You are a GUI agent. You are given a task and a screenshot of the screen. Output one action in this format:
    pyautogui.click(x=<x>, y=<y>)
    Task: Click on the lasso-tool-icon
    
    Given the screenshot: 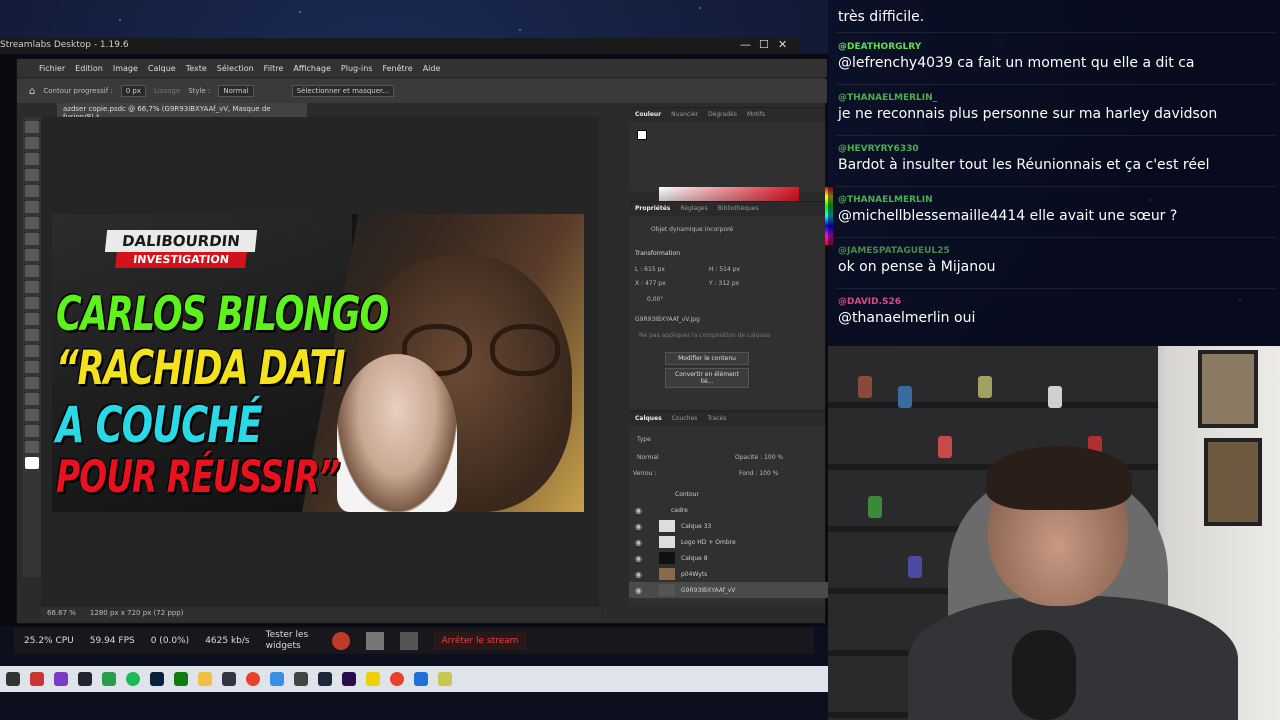 What is the action you would take?
    pyautogui.click(x=32, y=159)
    